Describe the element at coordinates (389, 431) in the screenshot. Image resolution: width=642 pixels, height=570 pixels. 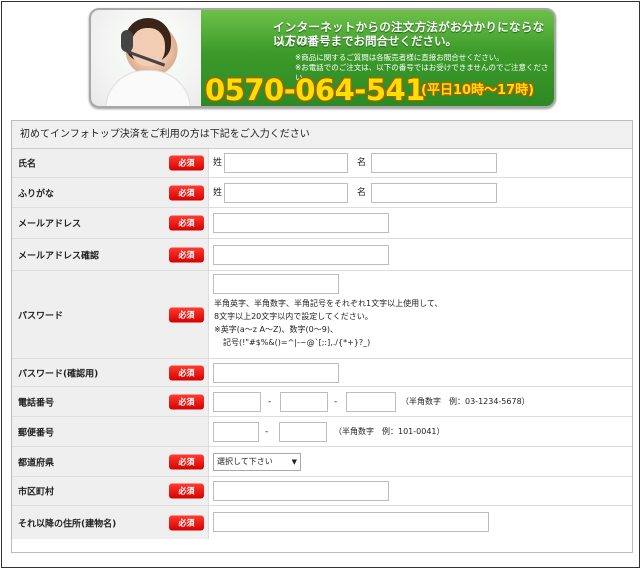
I see `zip-hint: （半角数字 例：101-0041）` at that location.